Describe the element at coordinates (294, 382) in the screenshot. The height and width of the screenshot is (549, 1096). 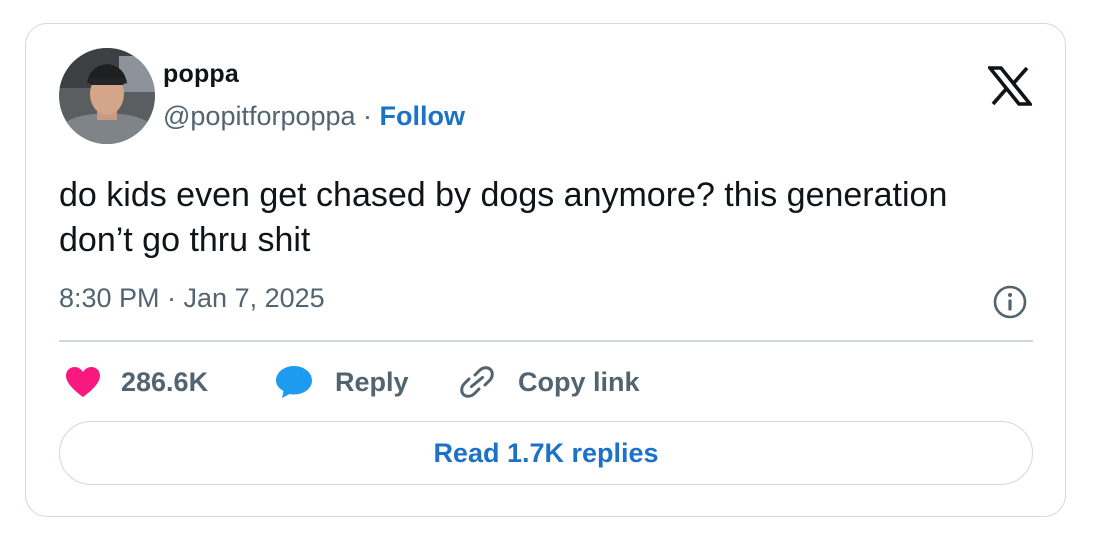
I see `reply-bubble-icon` at that location.